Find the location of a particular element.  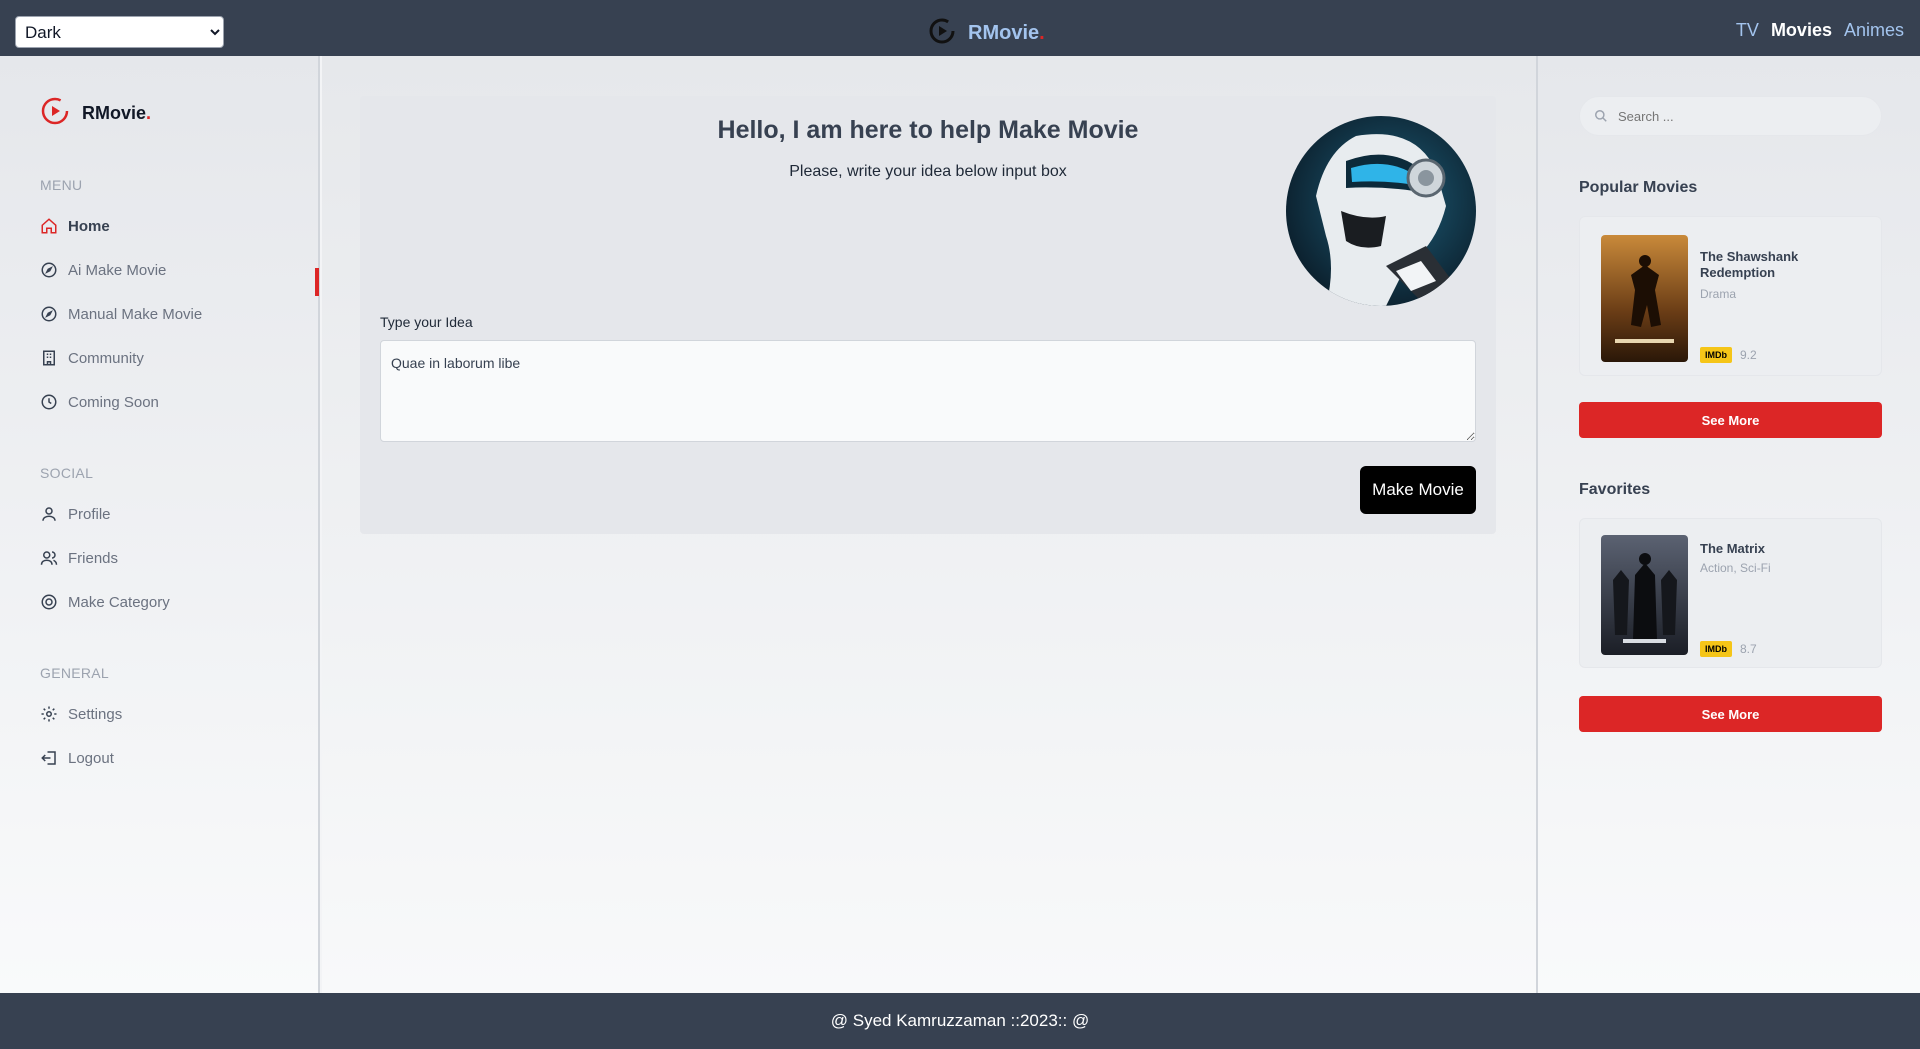

users-icon is located at coordinates (49, 558).